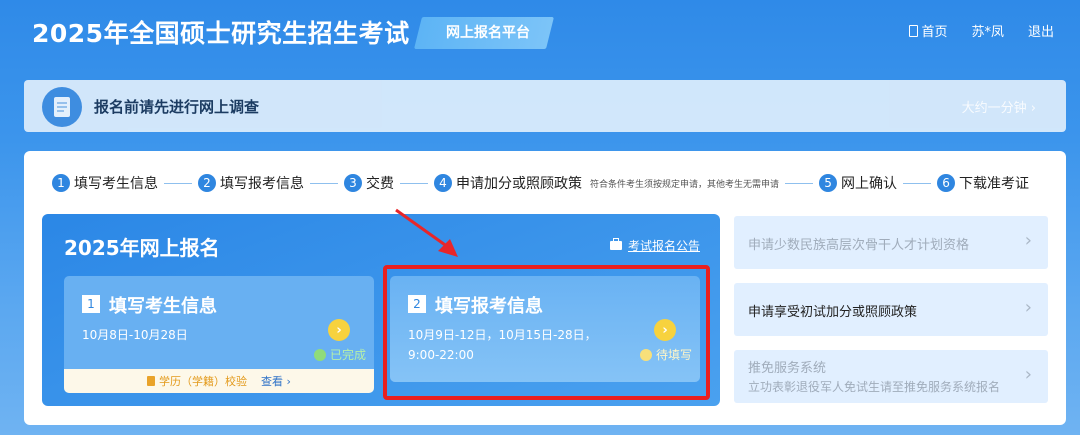 This screenshot has height=435, width=1080. Describe the element at coordinates (987, 30) in the screenshot. I see `nav-user: 苏*凤` at that location.